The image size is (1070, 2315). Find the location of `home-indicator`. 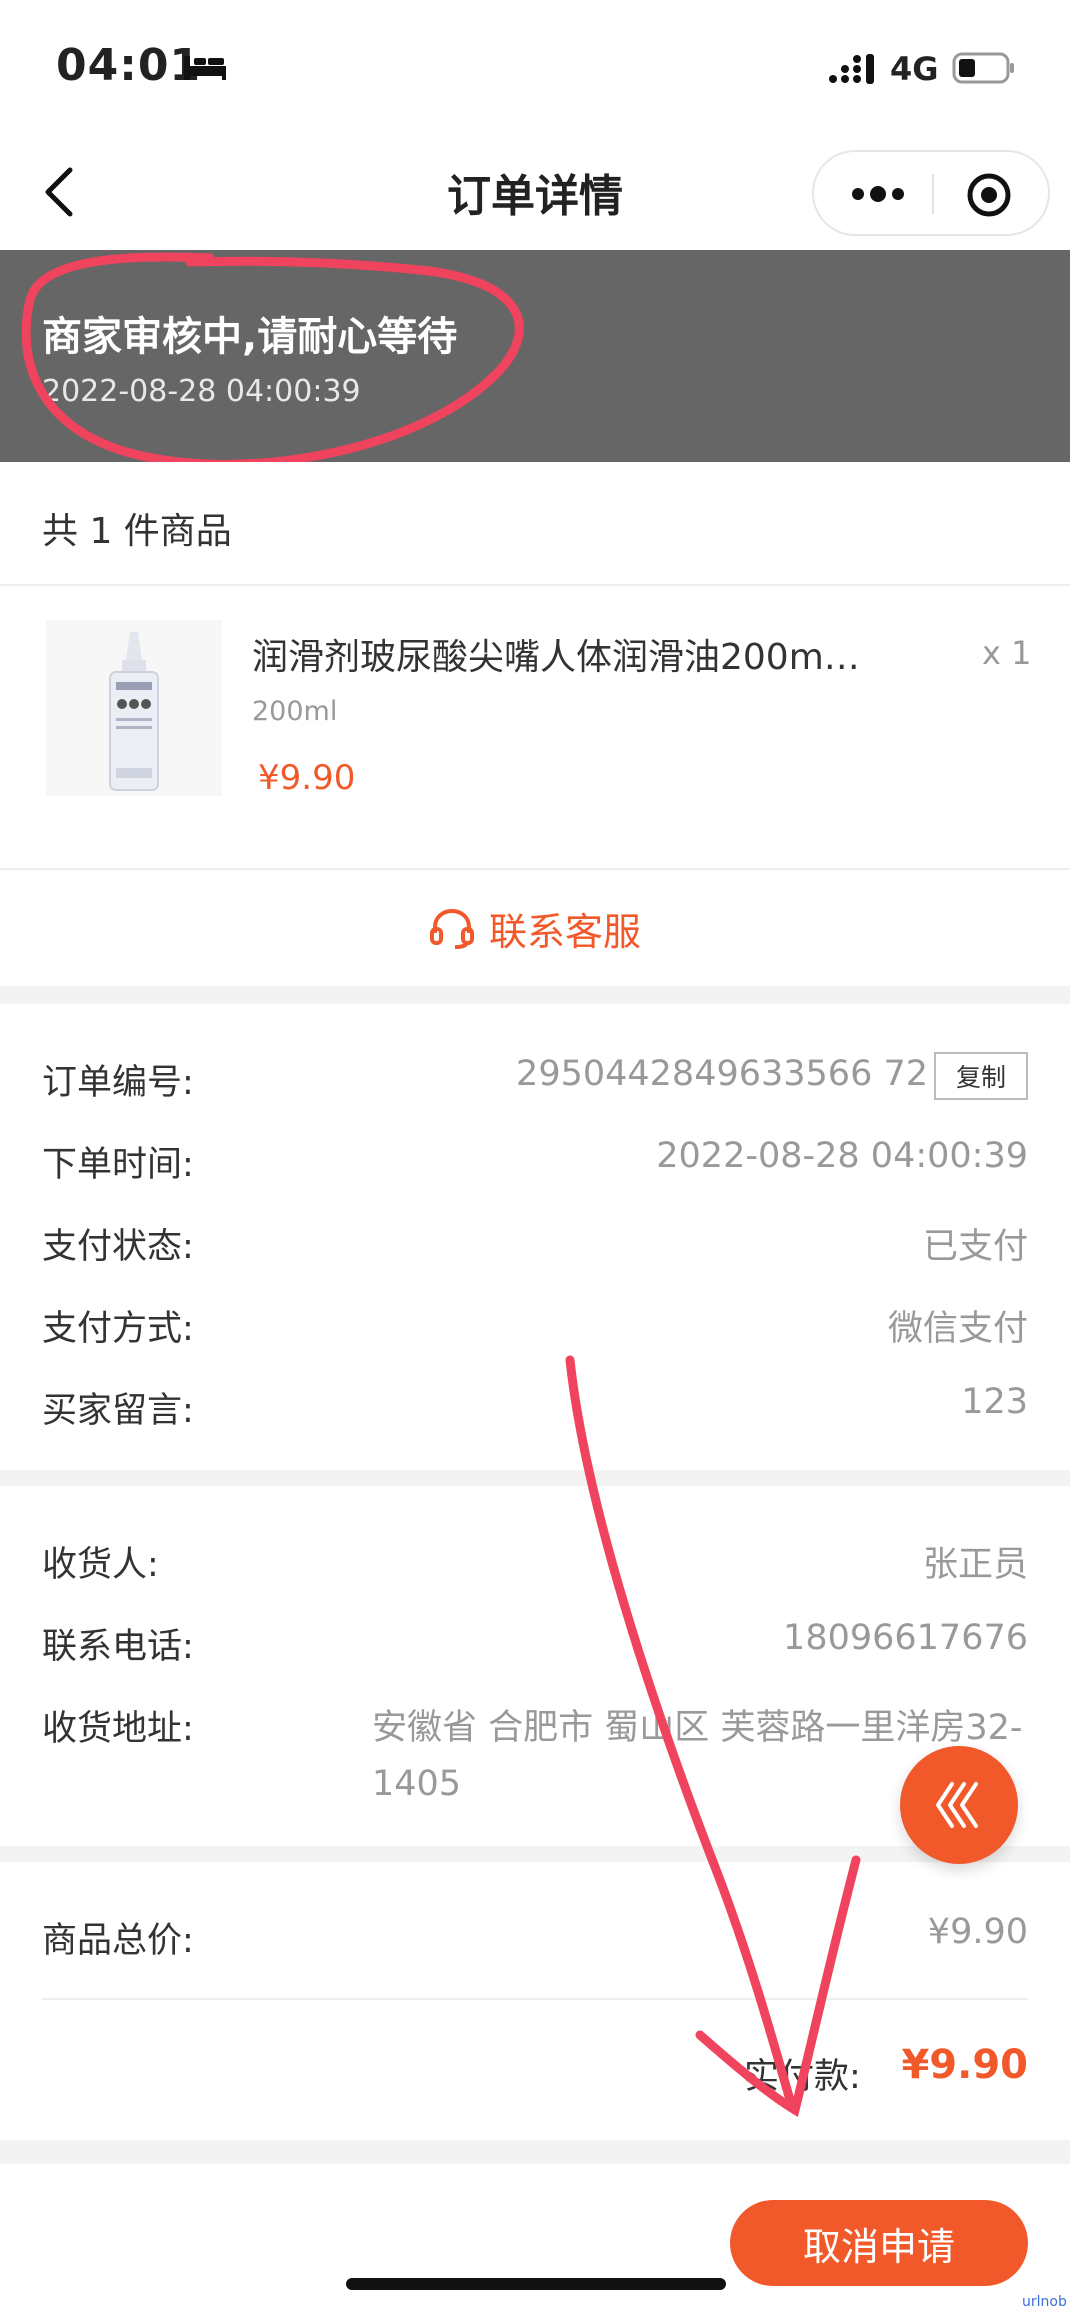

home-indicator is located at coordinates (536, 2284).